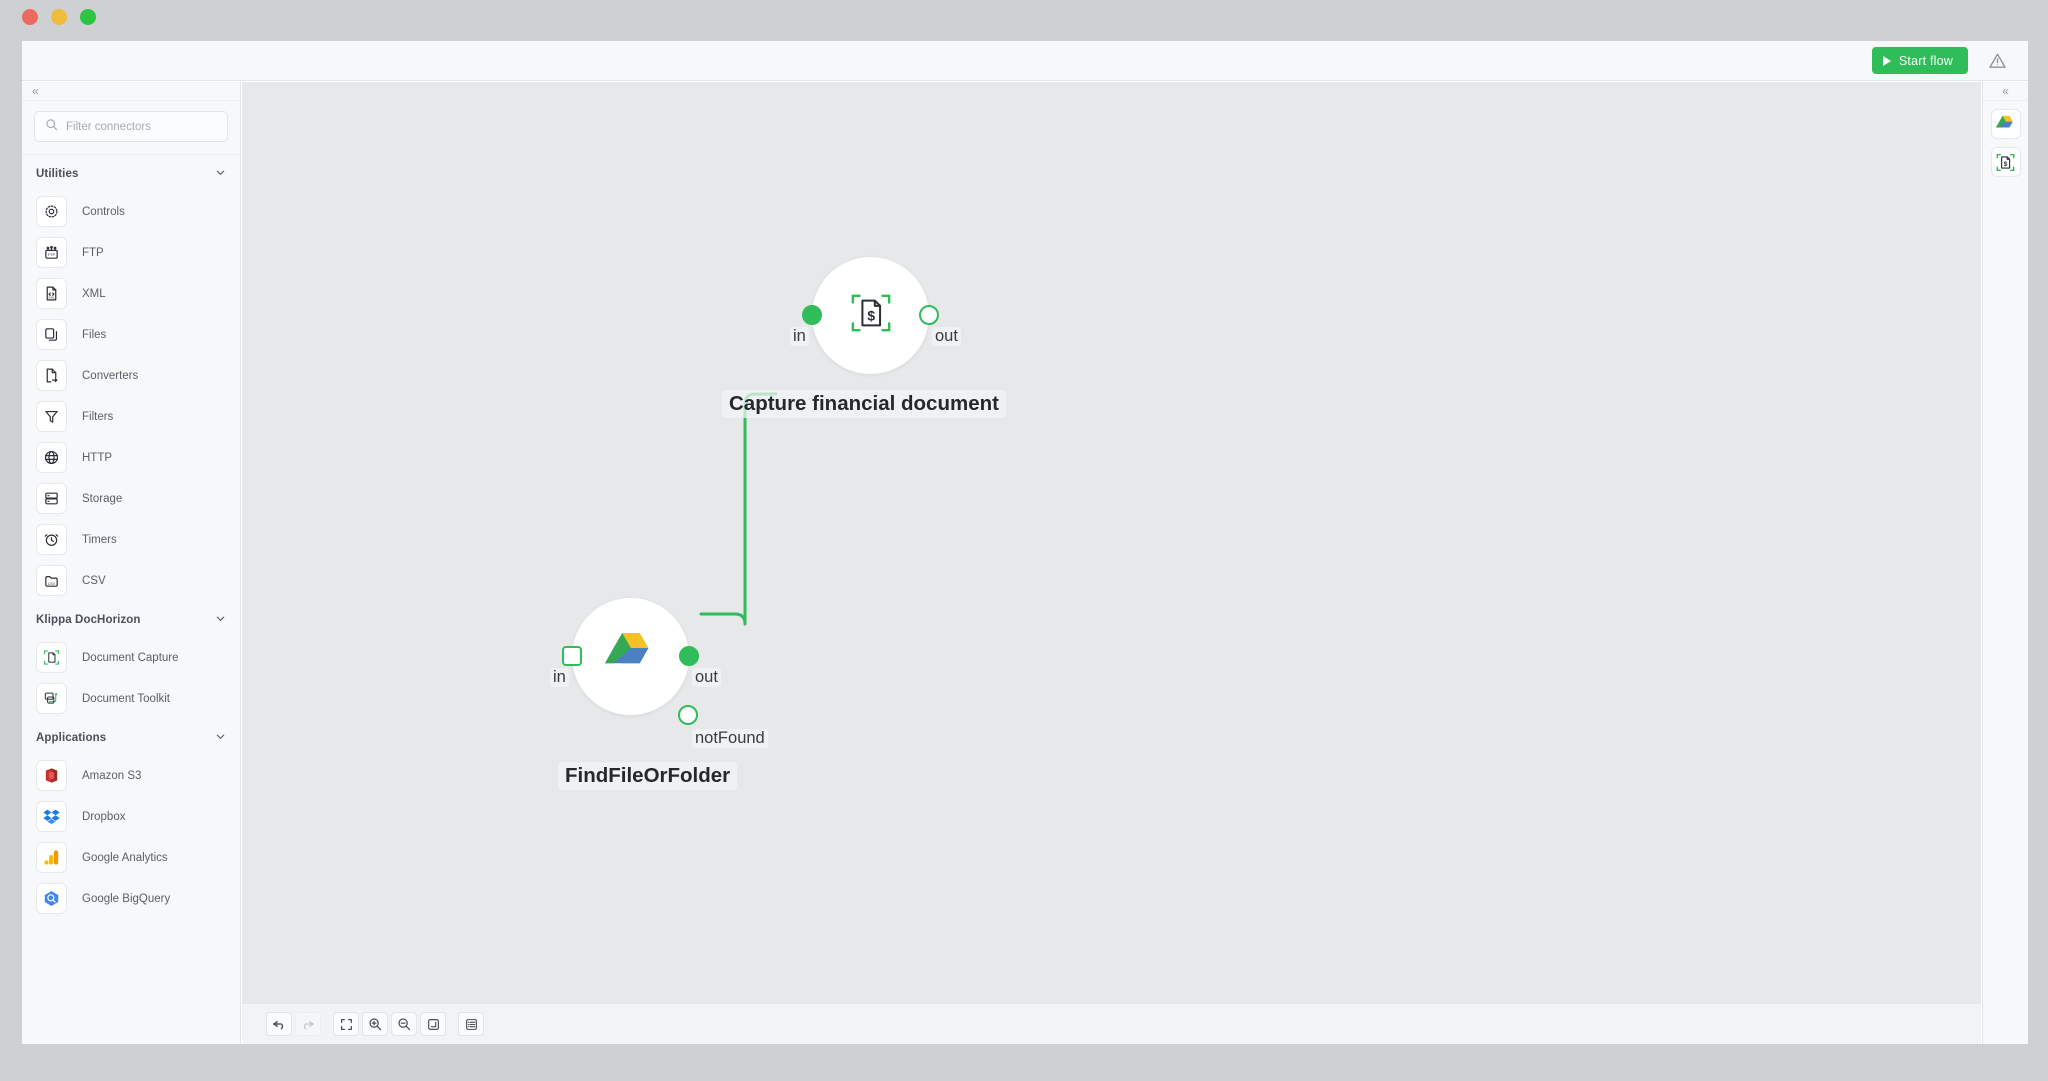 The image size is (2048, 1081). What do you see at coordinates (131, 211) in the screenshot?
I see `connector-item-controls: Controls` at bounding box center [131, 211].